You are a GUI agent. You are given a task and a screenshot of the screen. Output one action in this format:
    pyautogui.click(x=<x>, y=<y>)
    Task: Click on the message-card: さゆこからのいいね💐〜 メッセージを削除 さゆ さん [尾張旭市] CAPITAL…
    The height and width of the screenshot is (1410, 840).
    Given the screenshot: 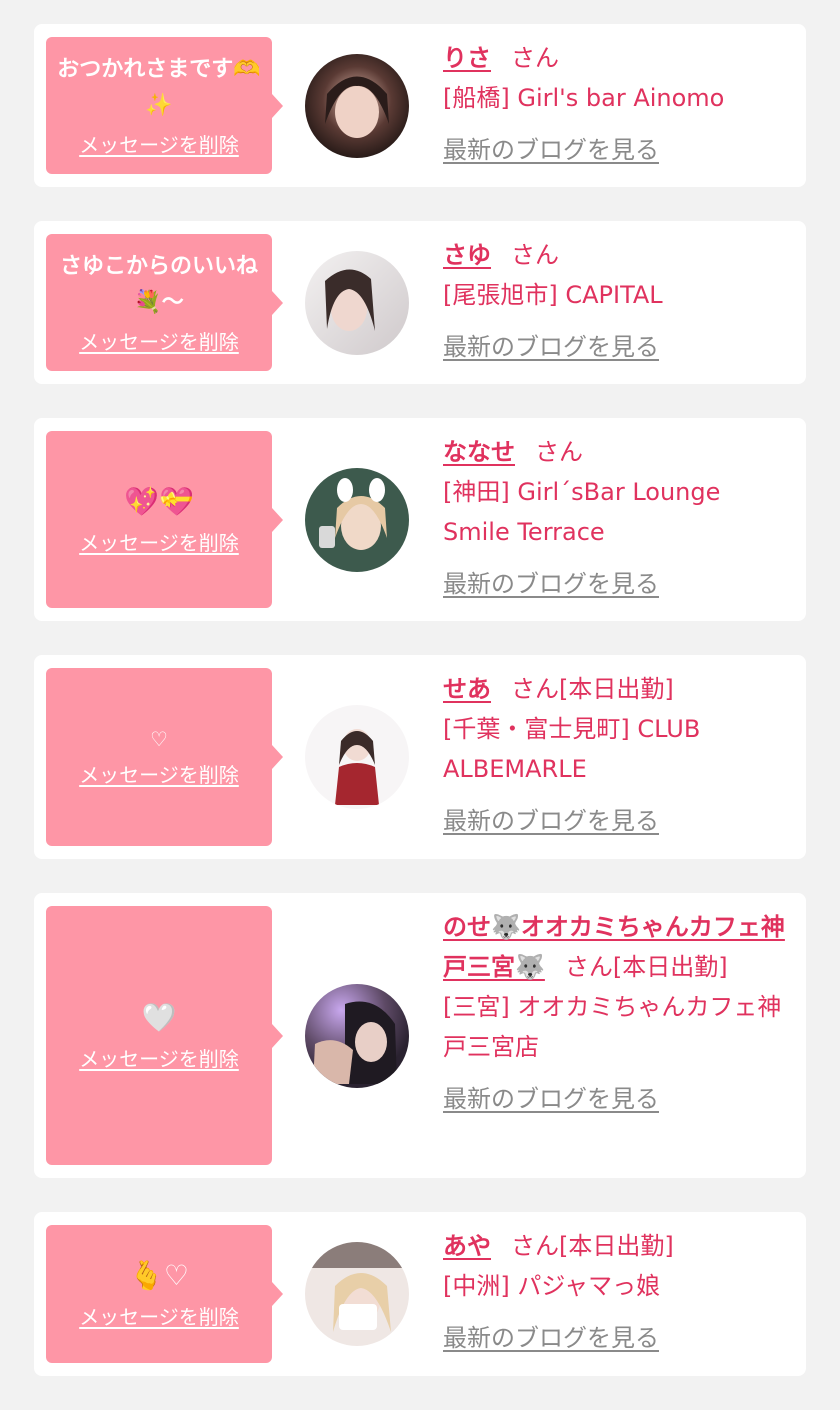 What is the action you would take?
    pyautogui.click(x=420, y=302)
    